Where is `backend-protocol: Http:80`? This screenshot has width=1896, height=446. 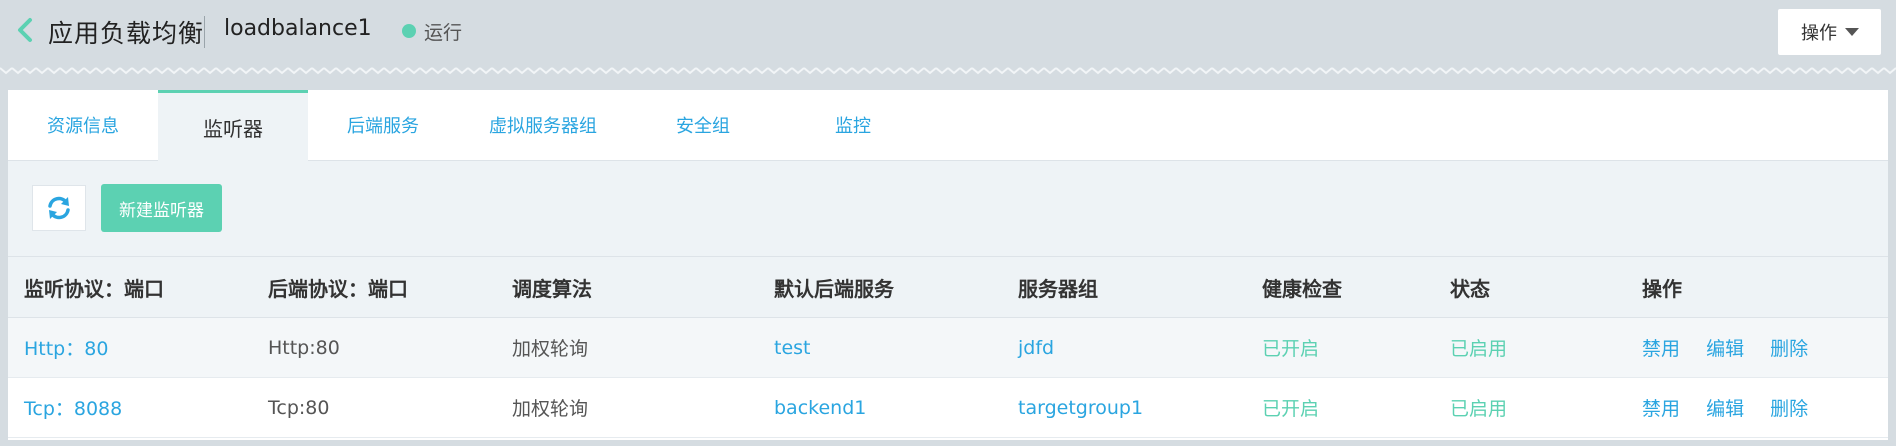 backend-protocol: Http:80 is located at coordinates (304, 347).